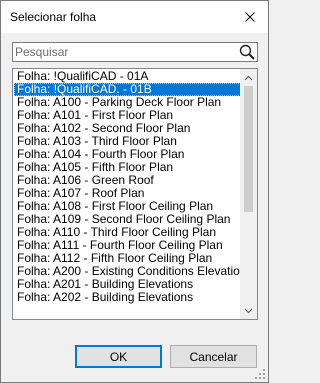  What do you see at coordinates (53, 17) in the screenshot?
I see `dialog-title: Selecionar folha` at bounding box center [53, 17].